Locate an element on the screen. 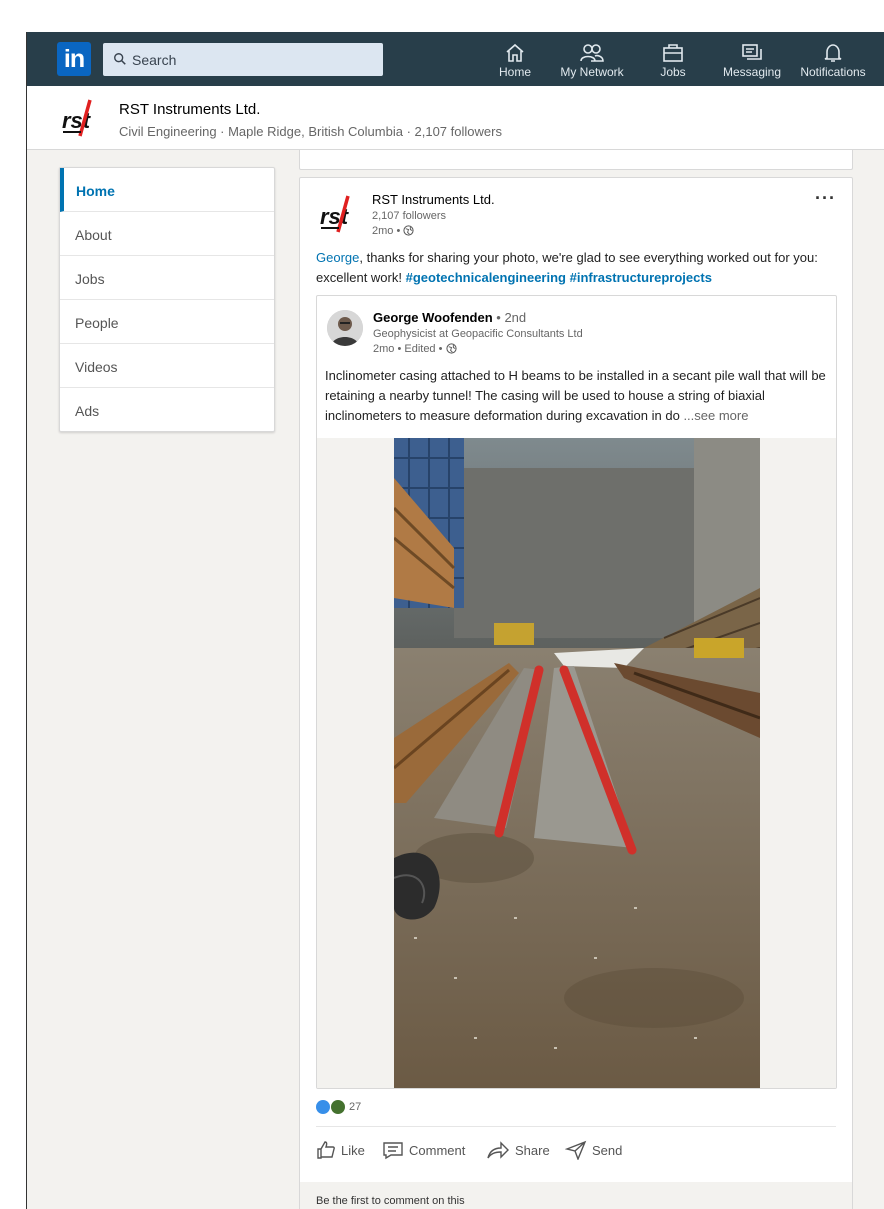 The image size is (884, 1209). sidebar-item-videos: Videos is located at coordinates (167, 366).